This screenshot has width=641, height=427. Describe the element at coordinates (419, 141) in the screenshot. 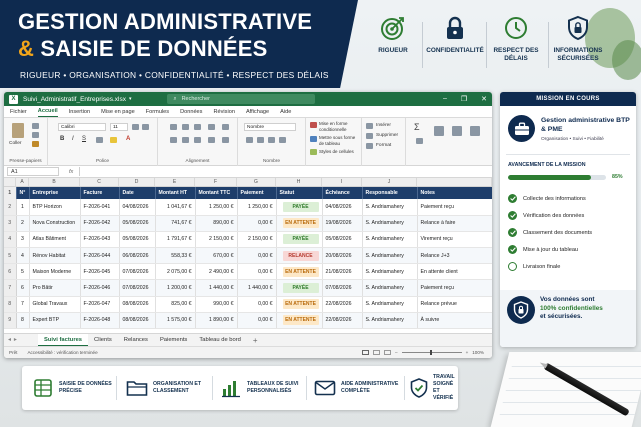

I see `fill-icon` at that location.